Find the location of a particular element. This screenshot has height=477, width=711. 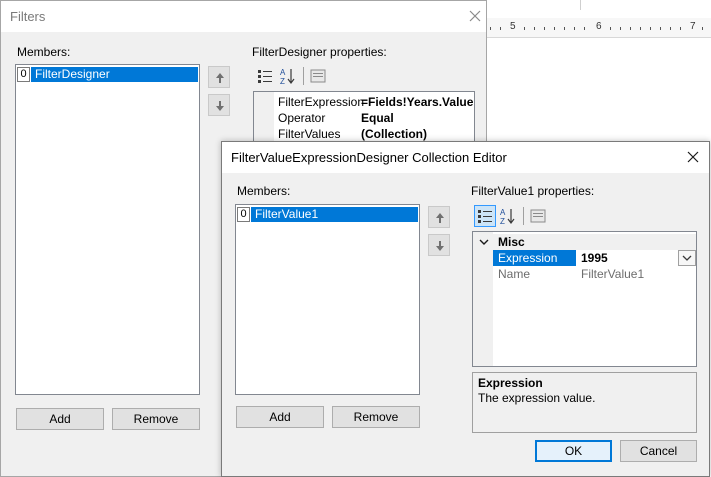

ruler-label-6: 6 is located at coordinates (599, 26).